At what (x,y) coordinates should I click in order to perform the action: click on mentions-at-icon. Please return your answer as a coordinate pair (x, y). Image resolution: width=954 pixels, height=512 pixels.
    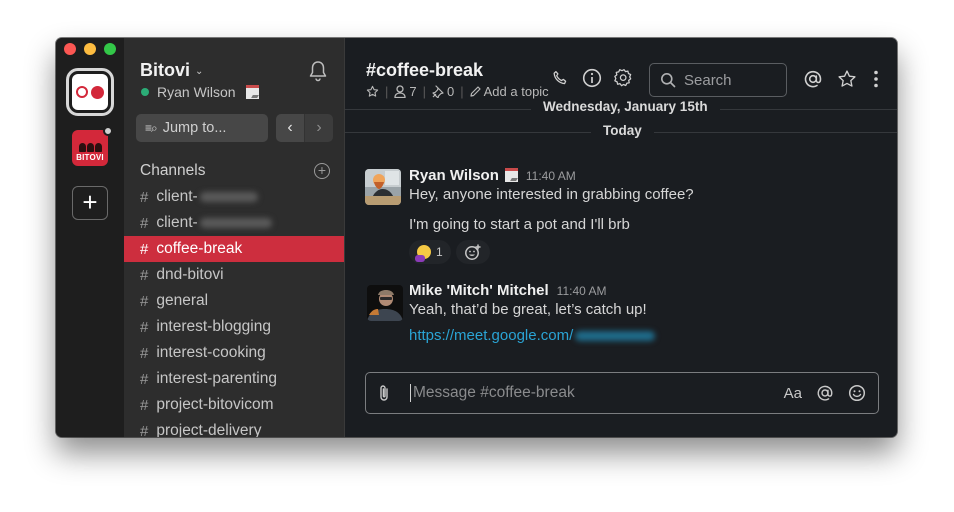
    Looking at the image, I should click on (813, 79).